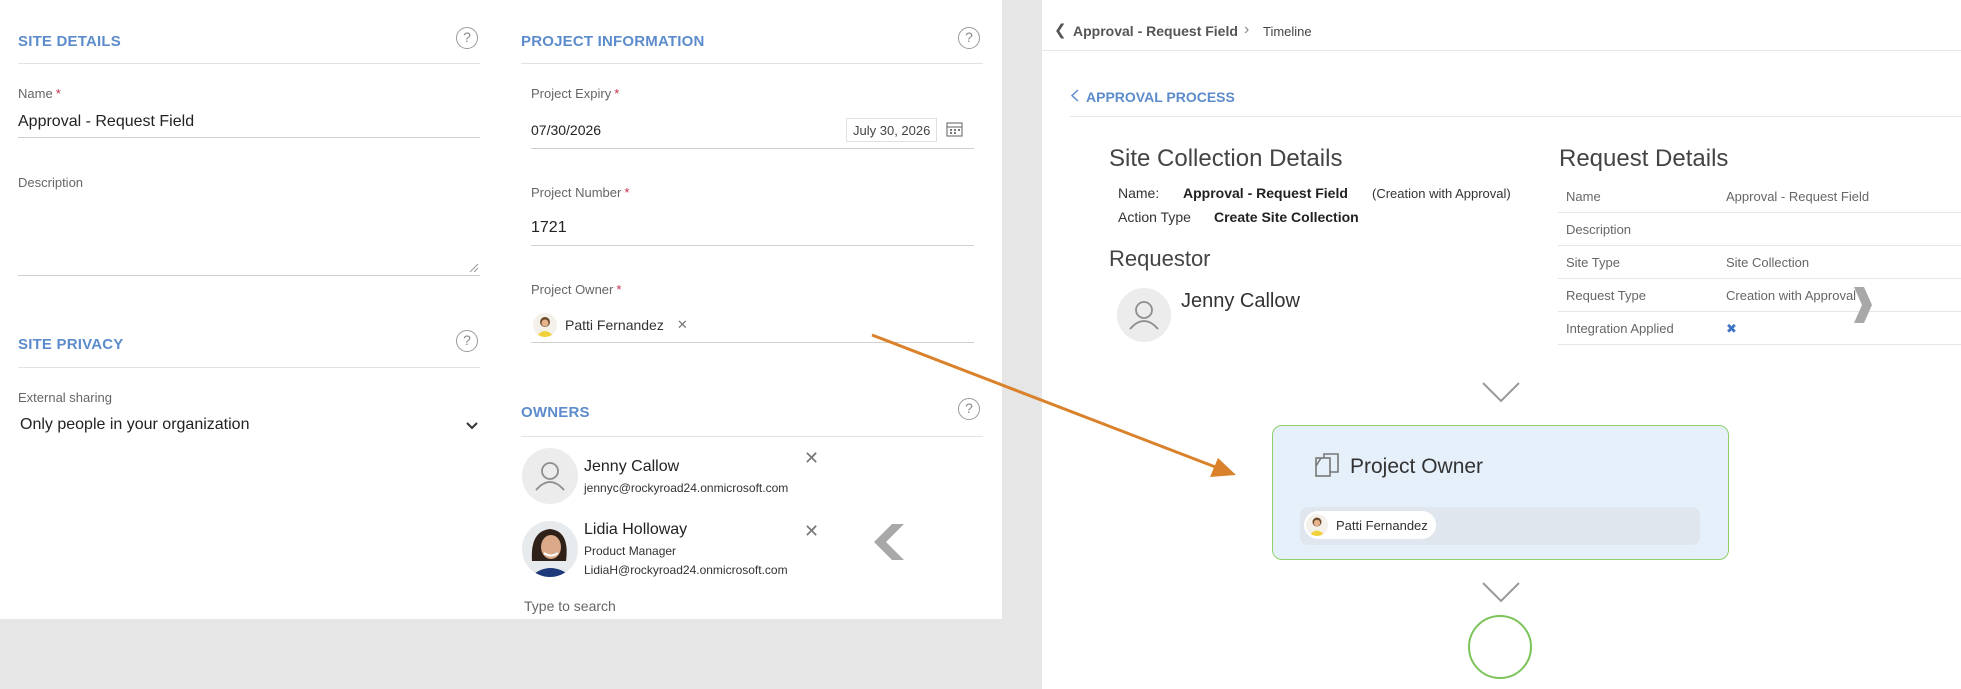 Image resolution: width=1961 pixels, height=689 pixels. What do you see at coordinates (1053, 405) in the screenshot?
I see `annotation-arrow` at bounding box center [1053, 405].